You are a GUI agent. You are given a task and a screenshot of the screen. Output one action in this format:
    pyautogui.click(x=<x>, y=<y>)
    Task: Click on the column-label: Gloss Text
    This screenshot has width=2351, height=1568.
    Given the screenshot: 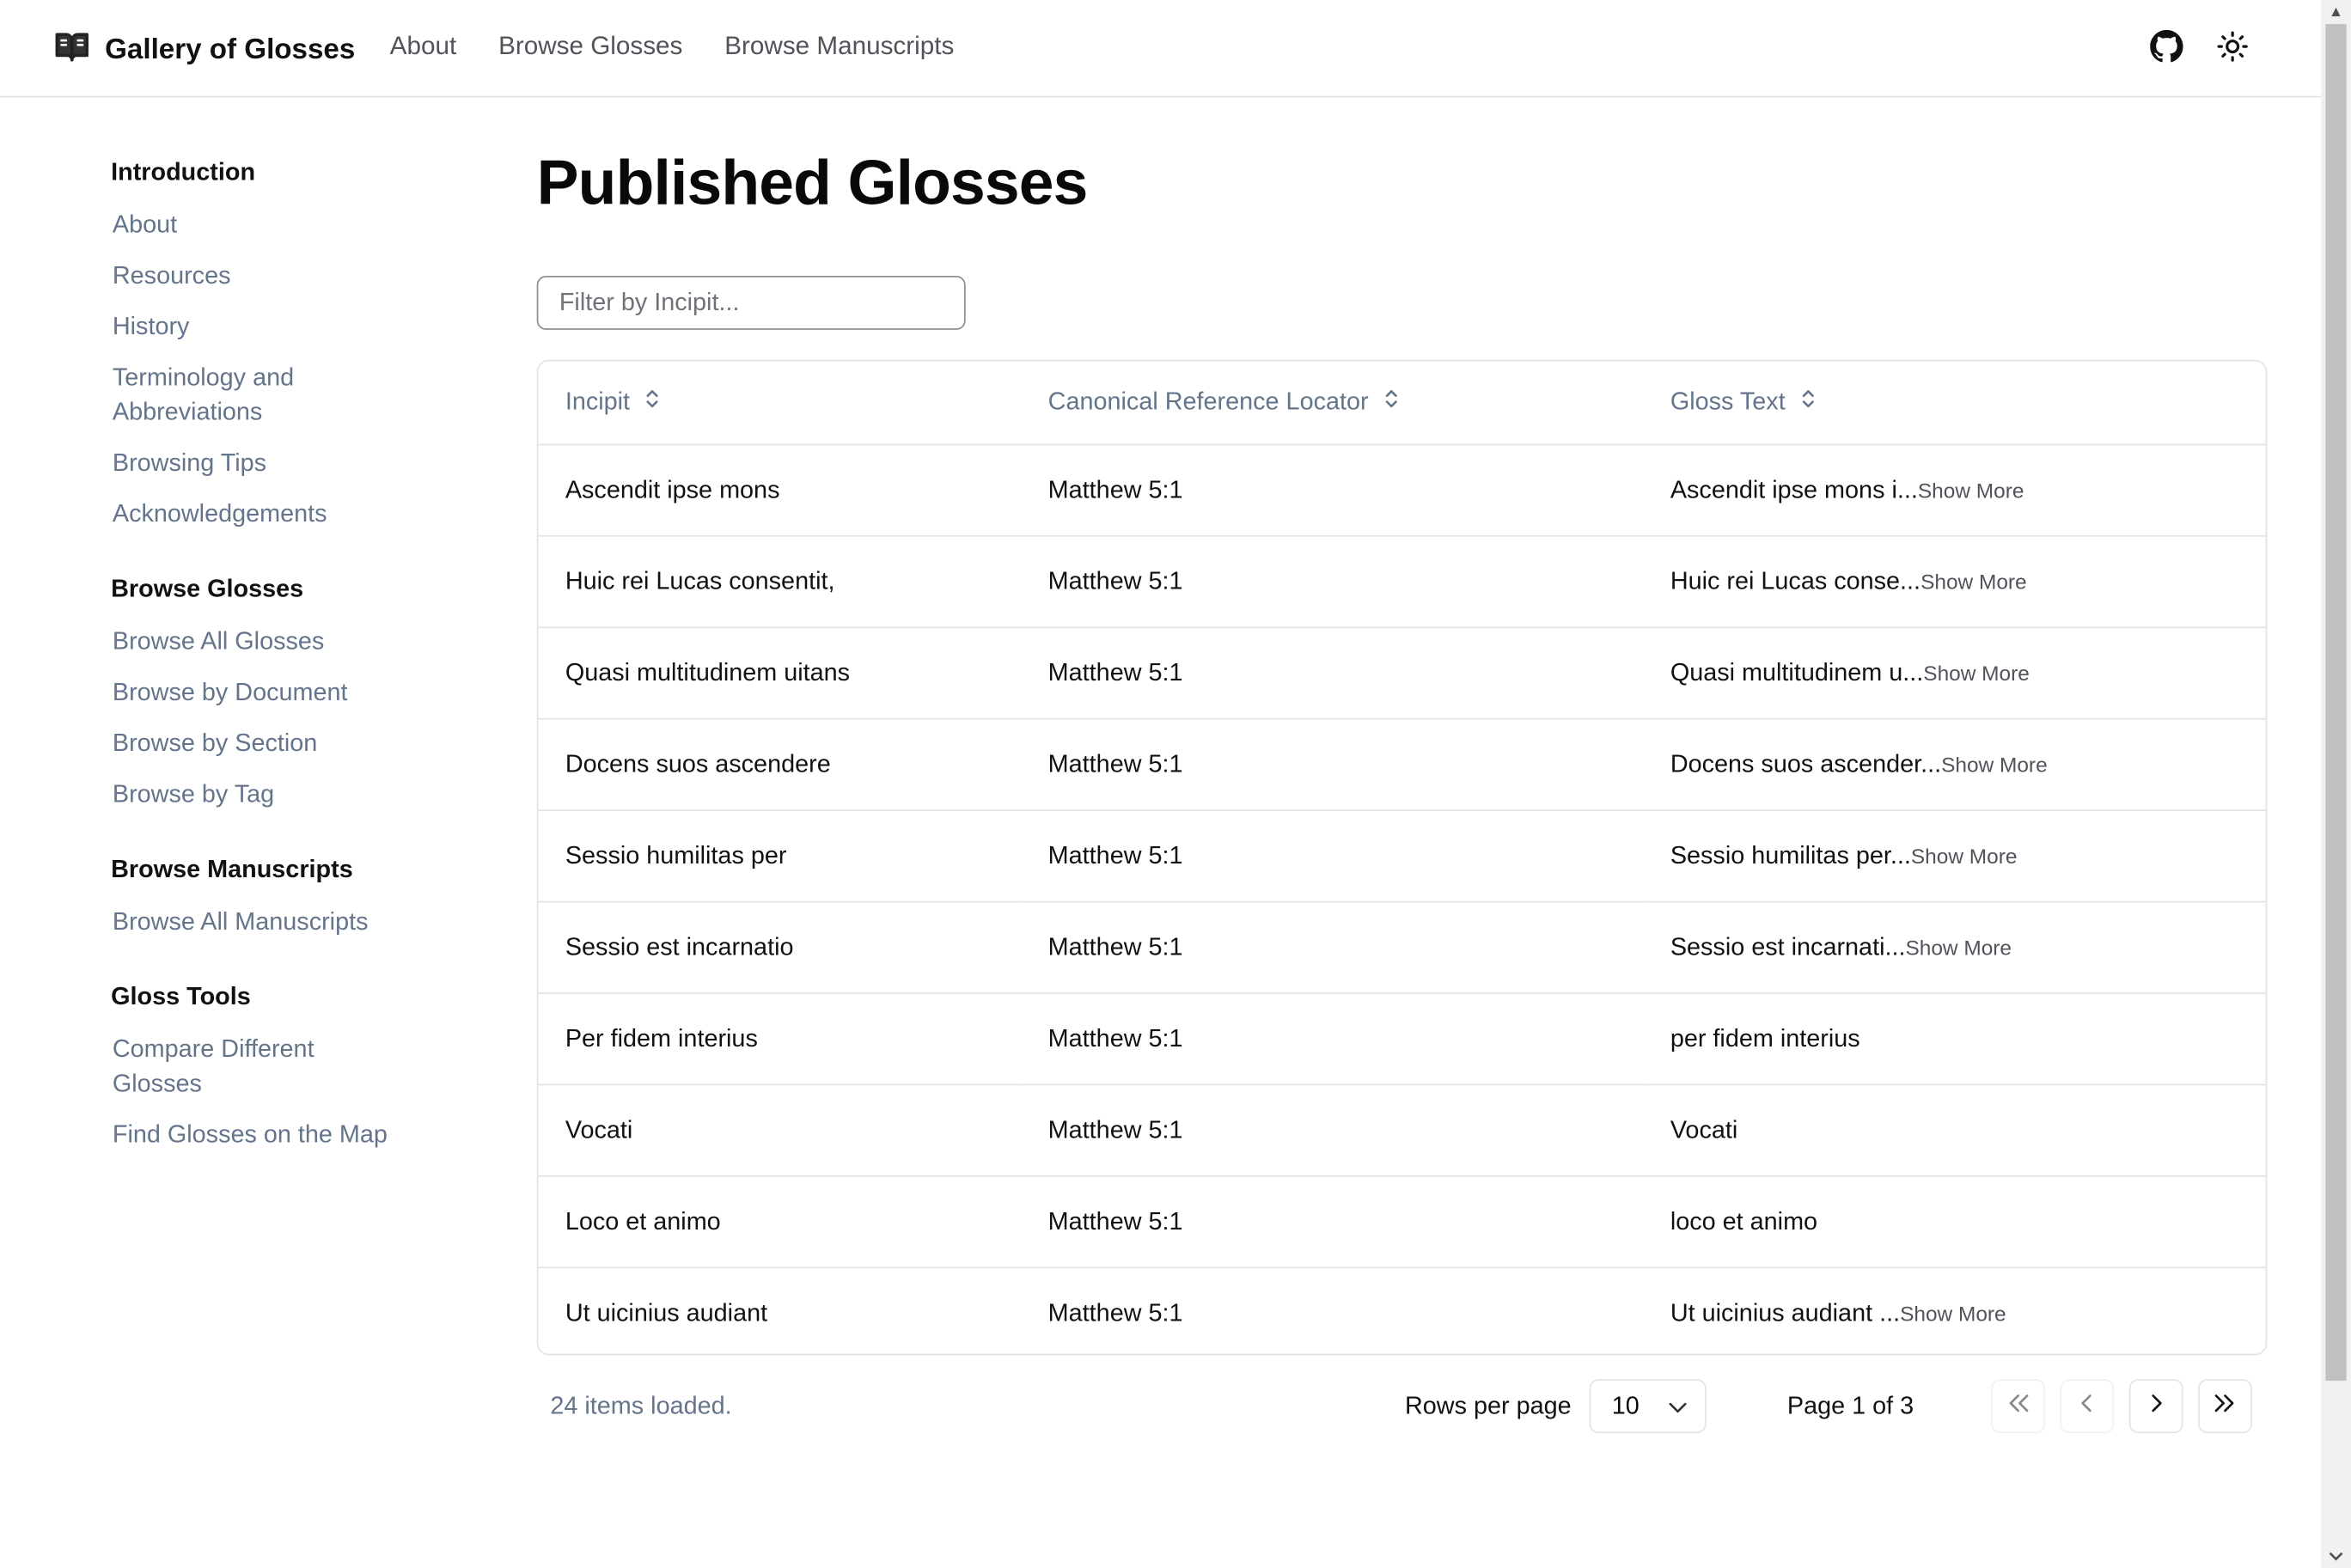 What is the action you would take?
    pyautogui.click(x=1728, y=401)
    